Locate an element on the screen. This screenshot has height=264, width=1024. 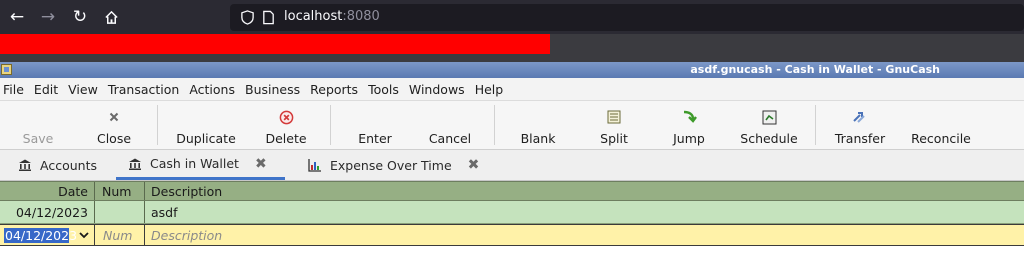
column-header-num: Num is located at coordinates (116, 191).